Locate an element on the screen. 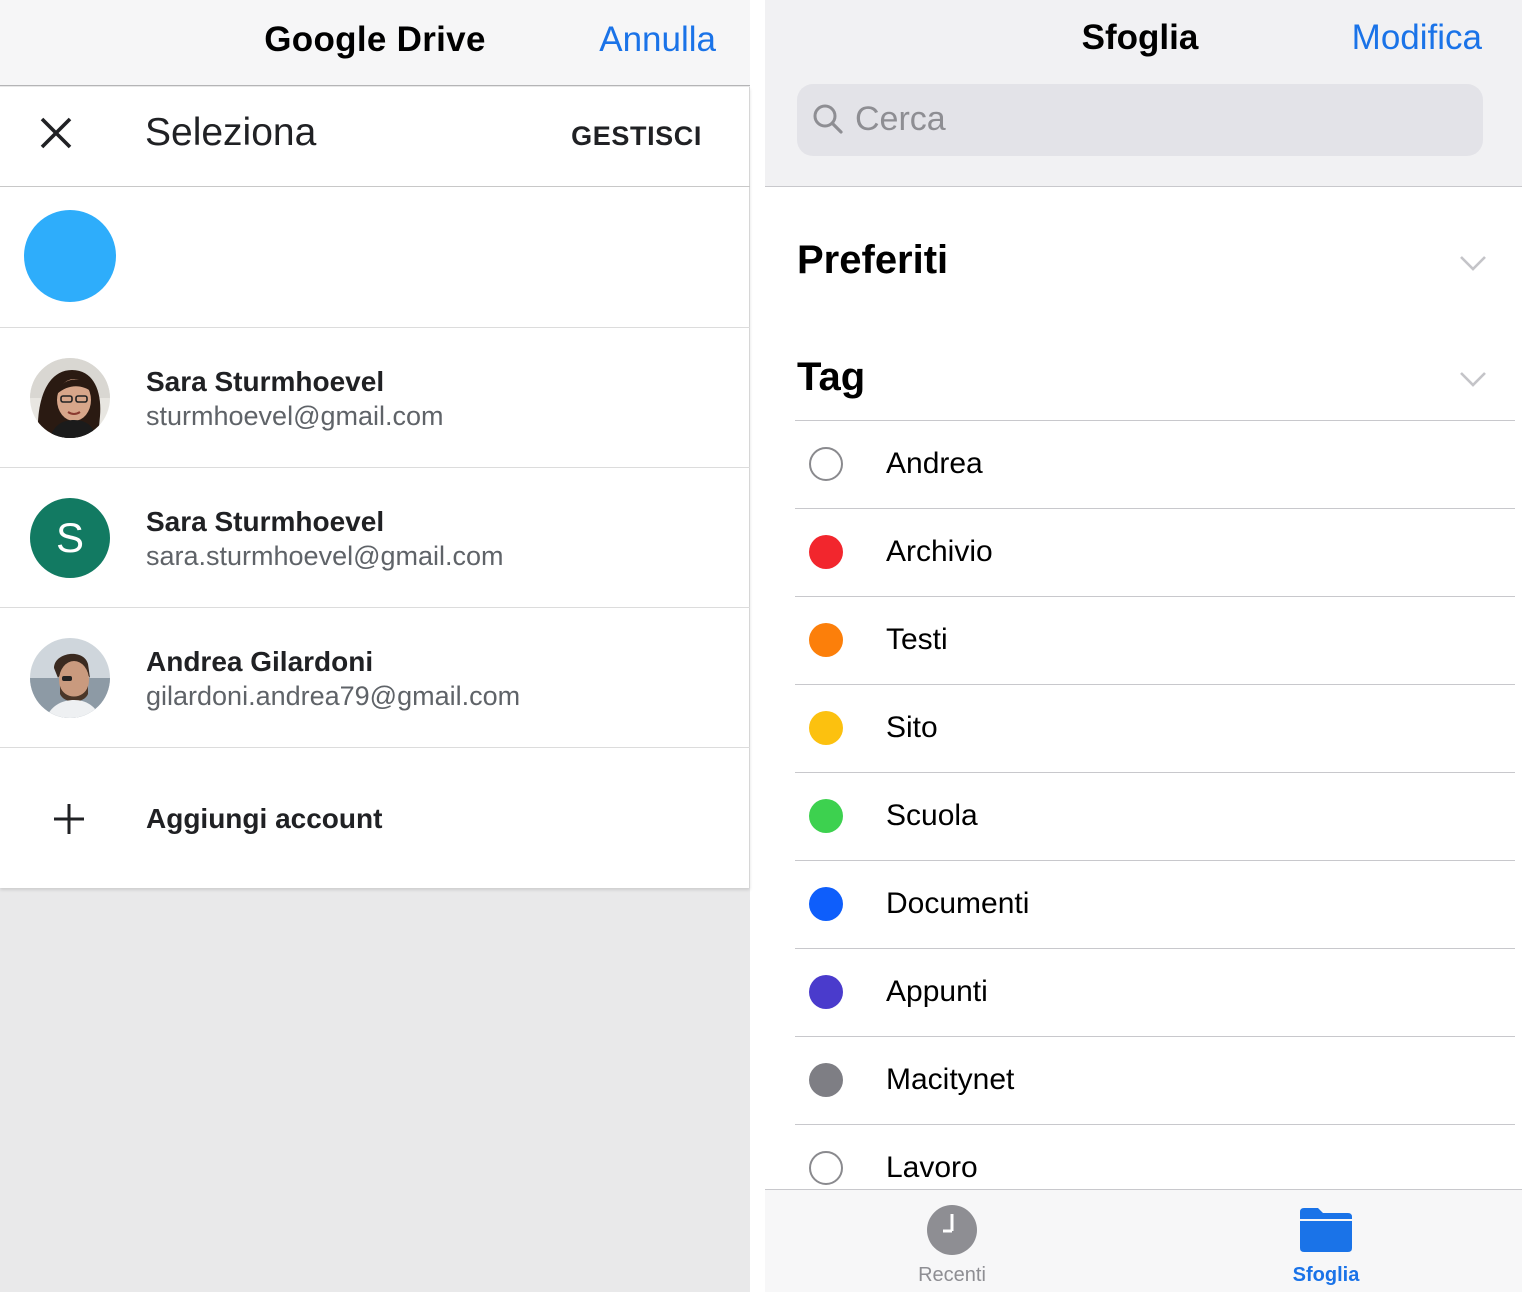 The width and height of the screenshot is (1522, 1292). google-drive-nav-bar: Google Drive Annulla is located at coordinates (375, 43).